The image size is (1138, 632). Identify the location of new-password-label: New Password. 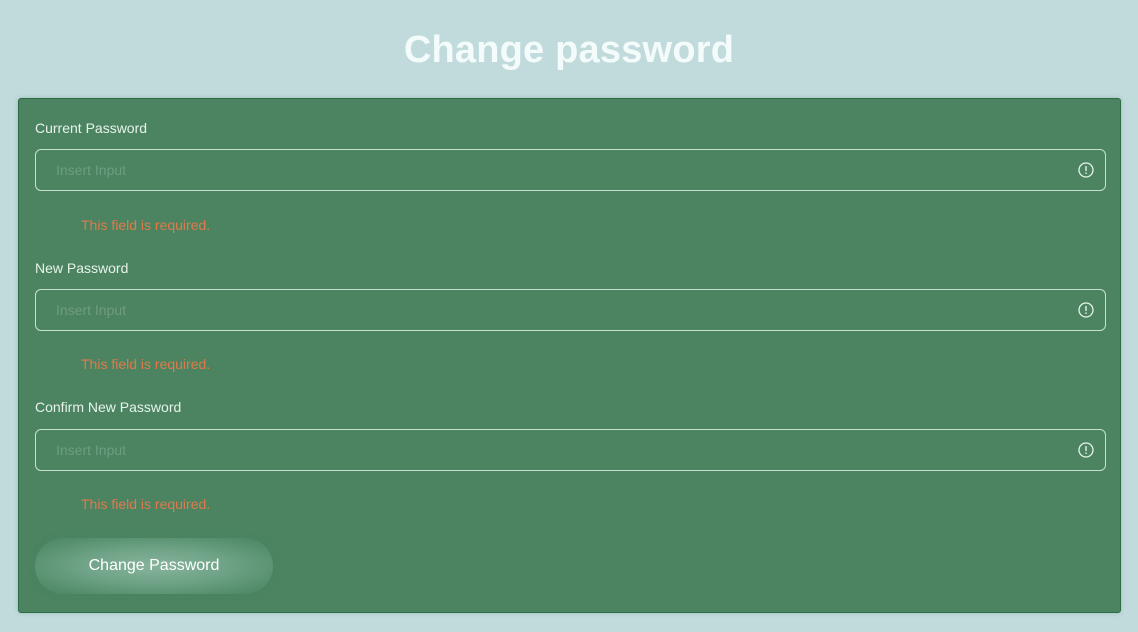
(82, 268).